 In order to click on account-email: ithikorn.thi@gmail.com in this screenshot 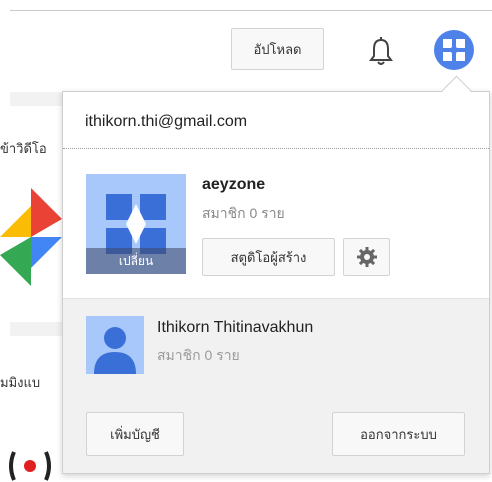, I will do `click(166, 121)`.